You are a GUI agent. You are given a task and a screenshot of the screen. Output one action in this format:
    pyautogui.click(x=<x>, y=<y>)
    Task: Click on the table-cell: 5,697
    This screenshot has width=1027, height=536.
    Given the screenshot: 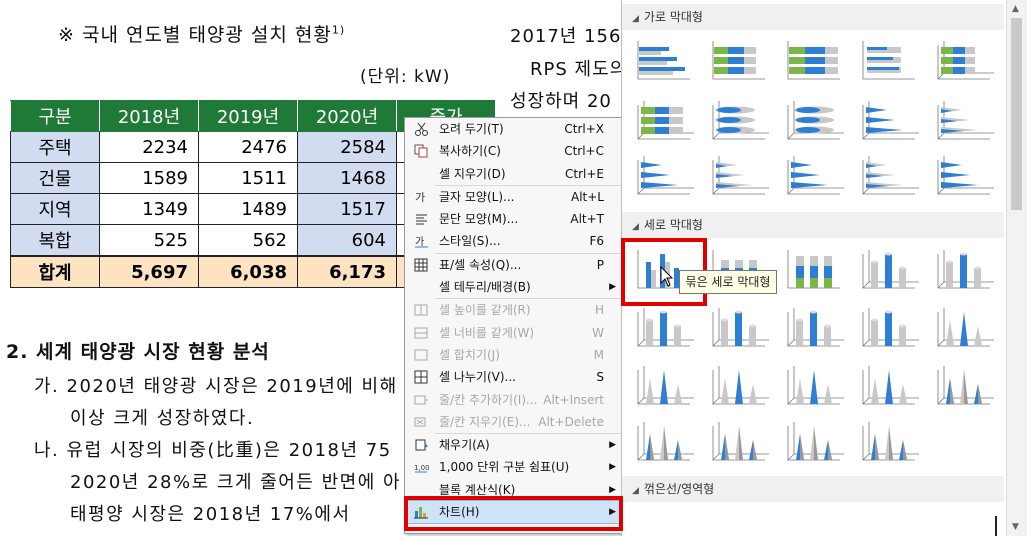 What is the action you would take?
    pyautogui.click(x=149, y=271)
    